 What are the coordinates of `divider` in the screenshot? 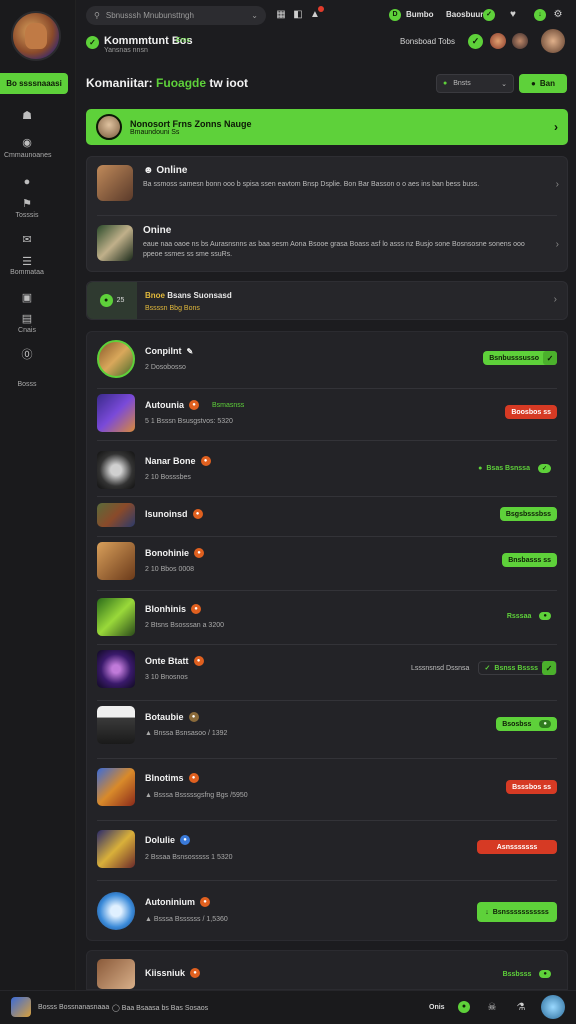 It's located at (327, 536).